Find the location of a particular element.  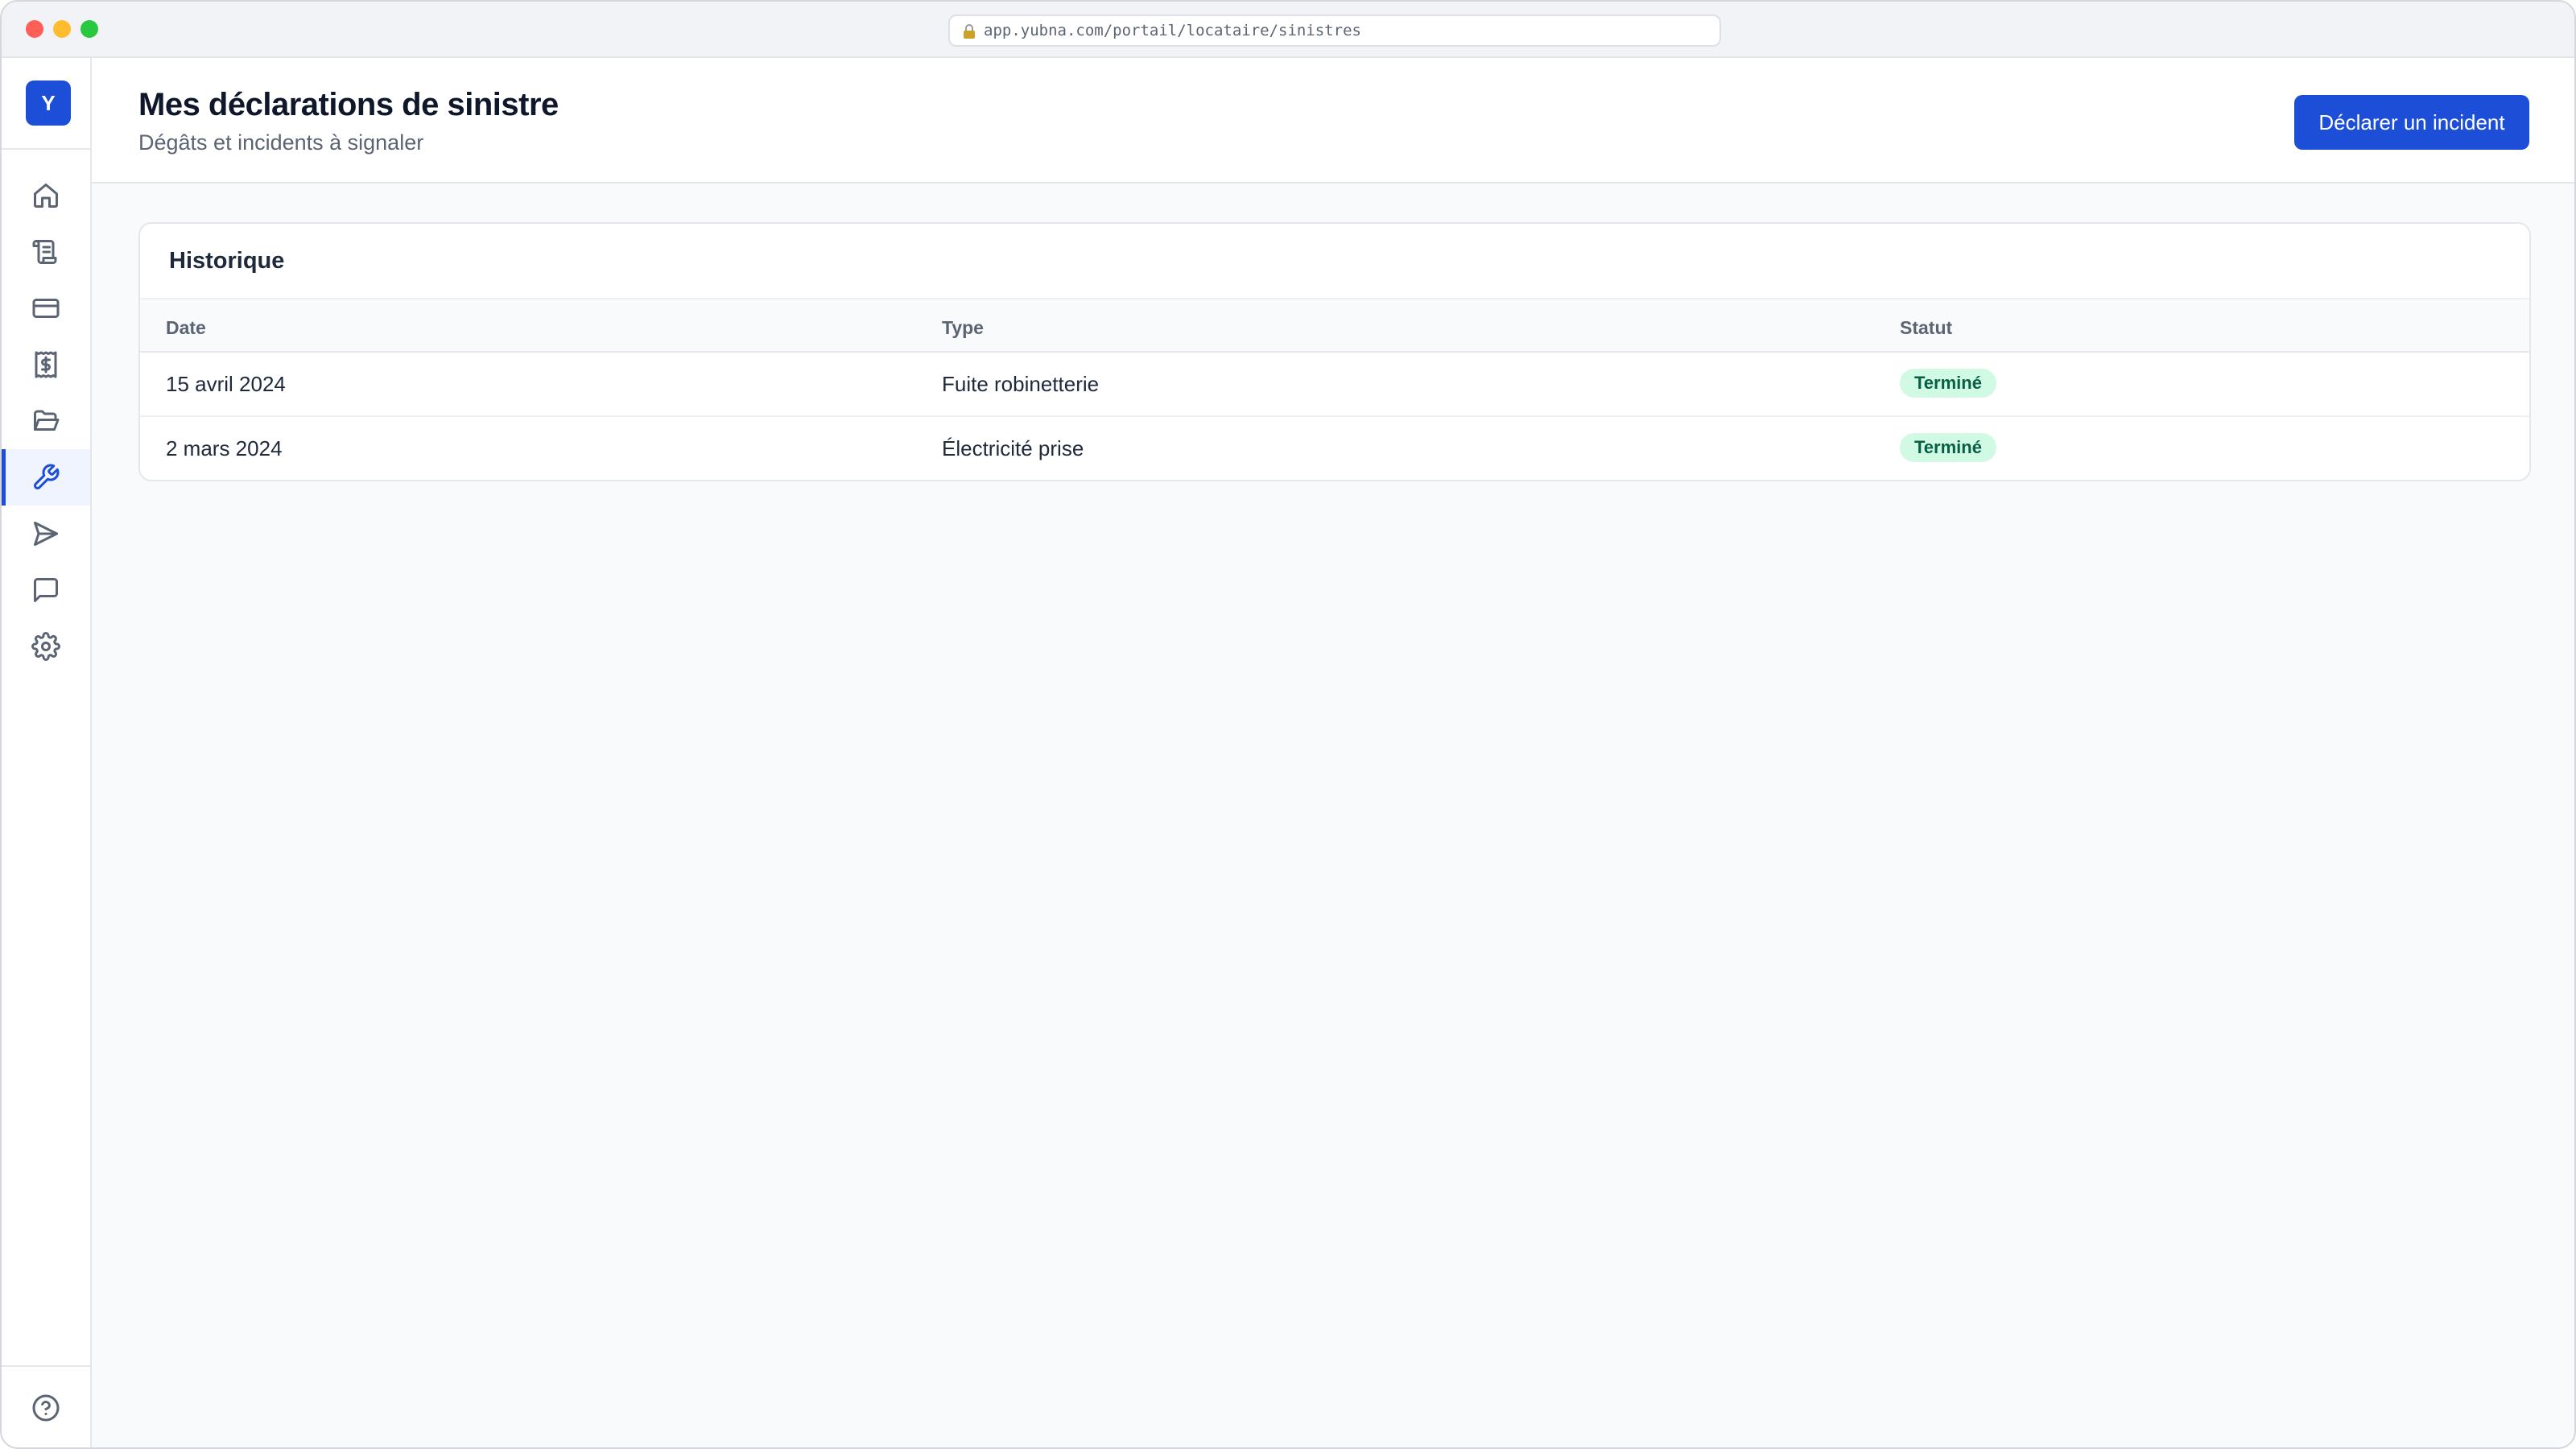

close-window-button is located at coordinates (34, 29).